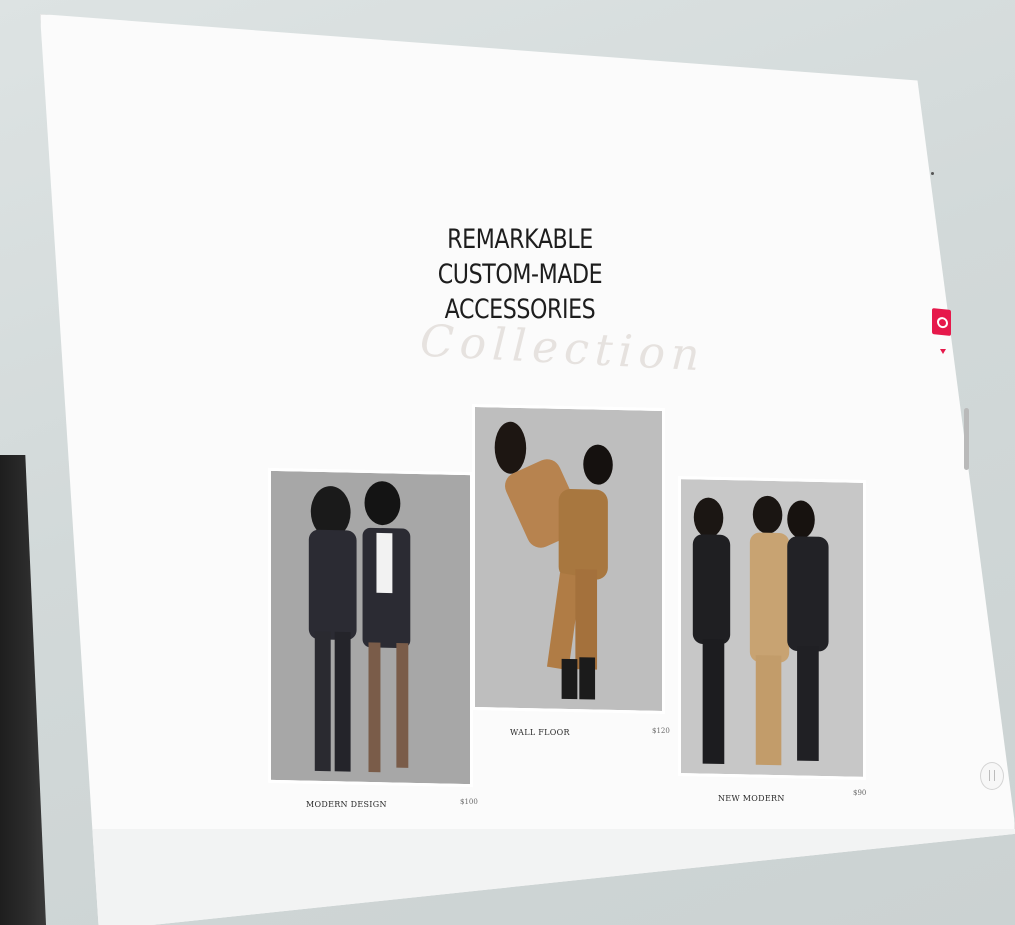 Image resolution: width=1015 pixels, height=925 pixels. I want to click on product-card-wall-floor, so click(568, 559).